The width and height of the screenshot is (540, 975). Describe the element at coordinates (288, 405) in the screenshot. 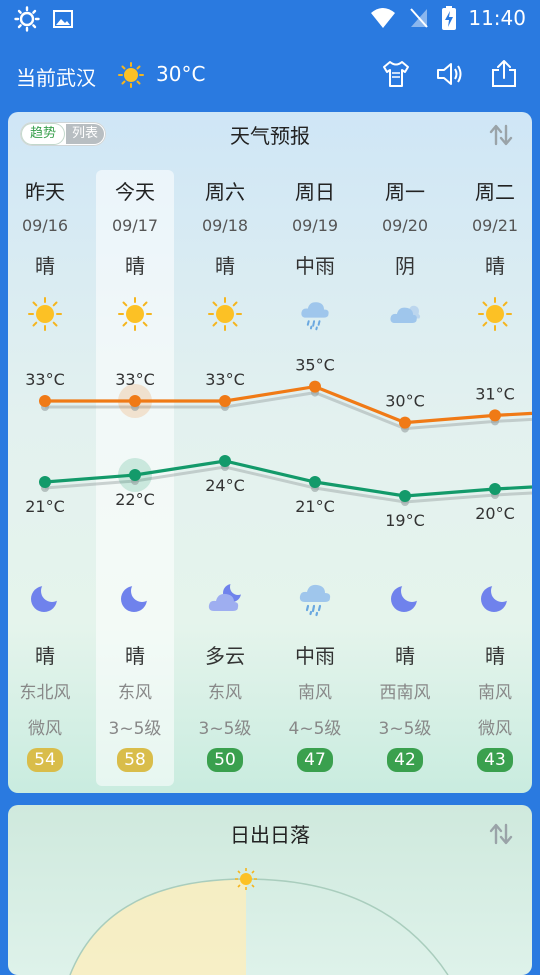

I see `high-temp-line` at that location.